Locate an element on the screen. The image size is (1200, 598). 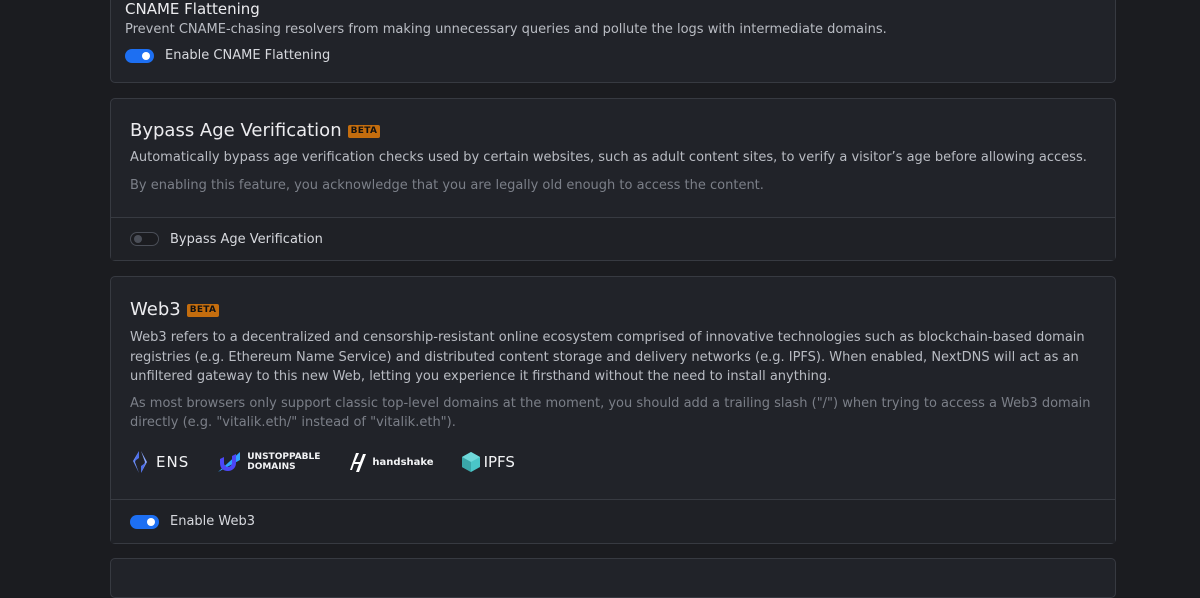
cname-flattening-title: CNAME Flattening is located at coordinates (192, 9).